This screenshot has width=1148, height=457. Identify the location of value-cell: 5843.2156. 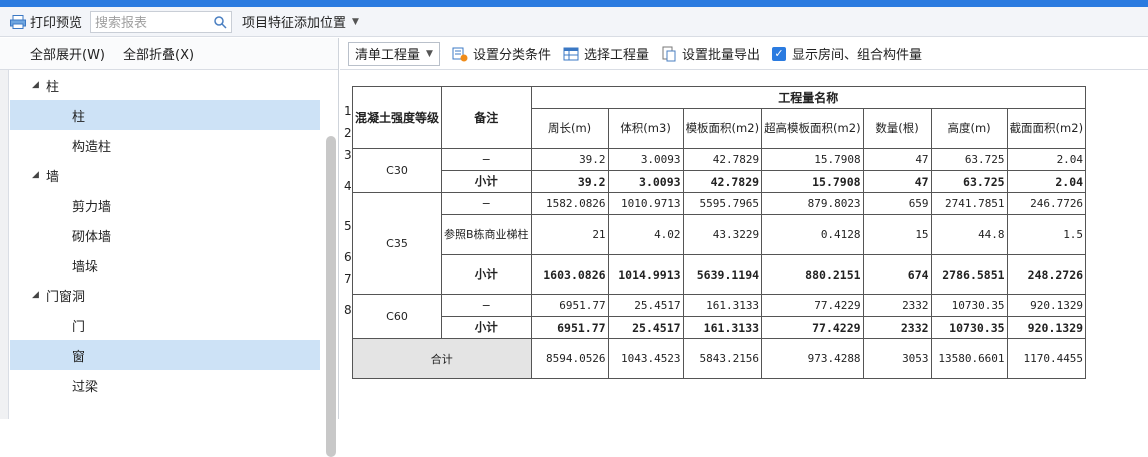
(722, 358).